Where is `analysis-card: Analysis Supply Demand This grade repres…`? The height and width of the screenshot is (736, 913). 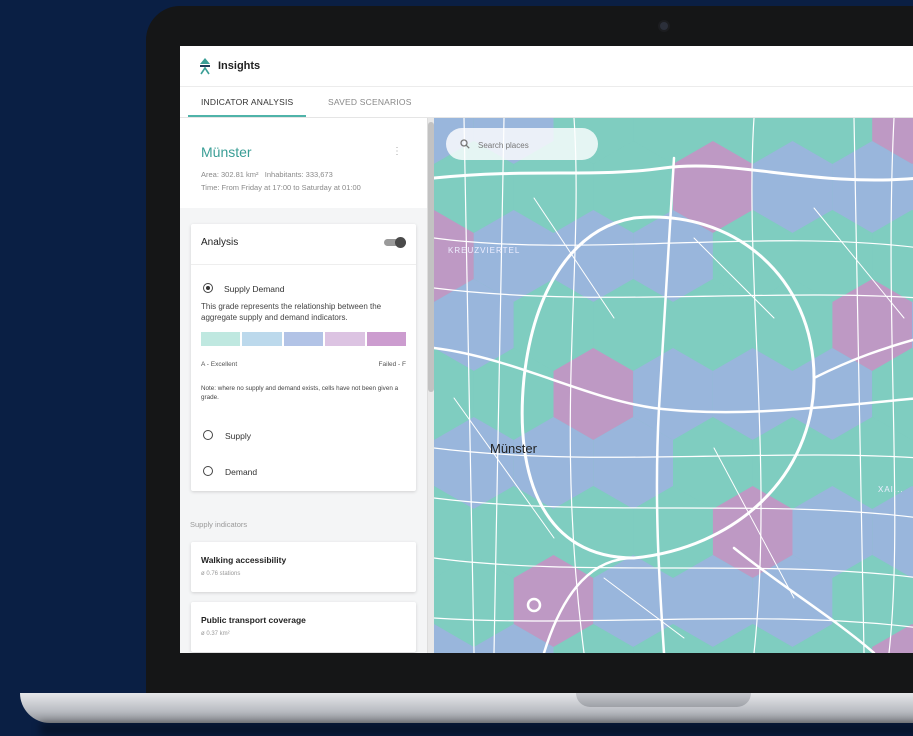
analysis-card: Analysis Supply Demand This grade repres… is located at coordinates (303, 357).